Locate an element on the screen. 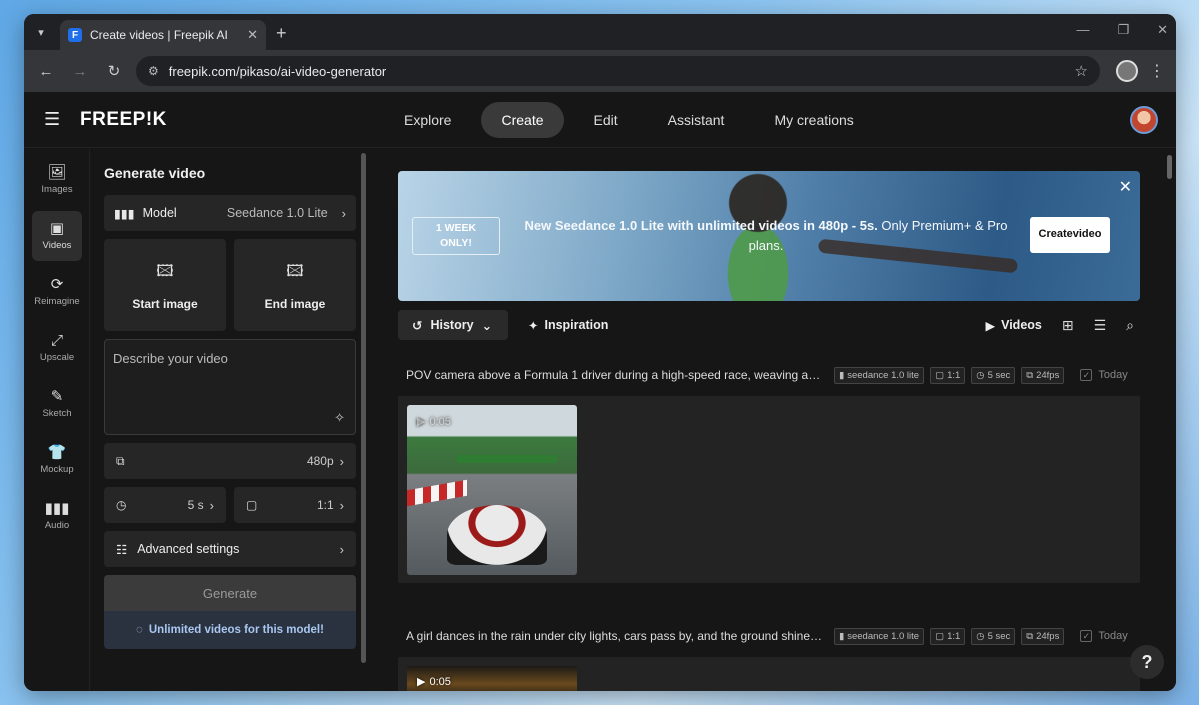 Image resolution: width=1199 pixels, height=705 pixels. hamburger-menu-icon: ☰ is located at coordinates (54, 119).